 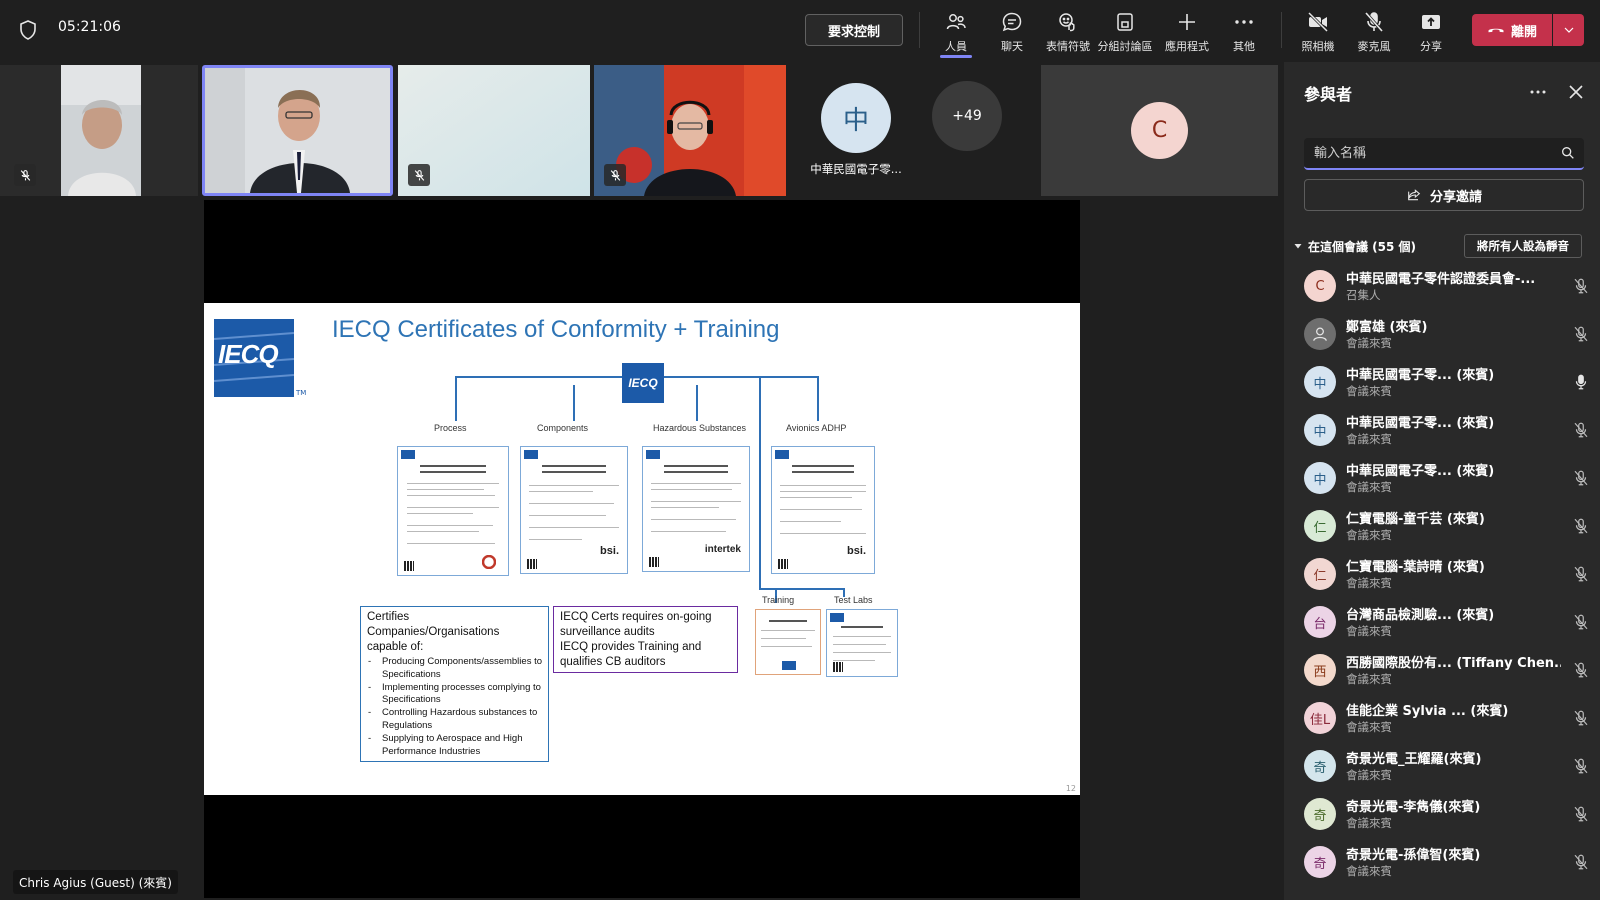 I want to click on participant-row: C 中華民國電子零件認證委員會-... 召集人, so click(x=1442, y=286).